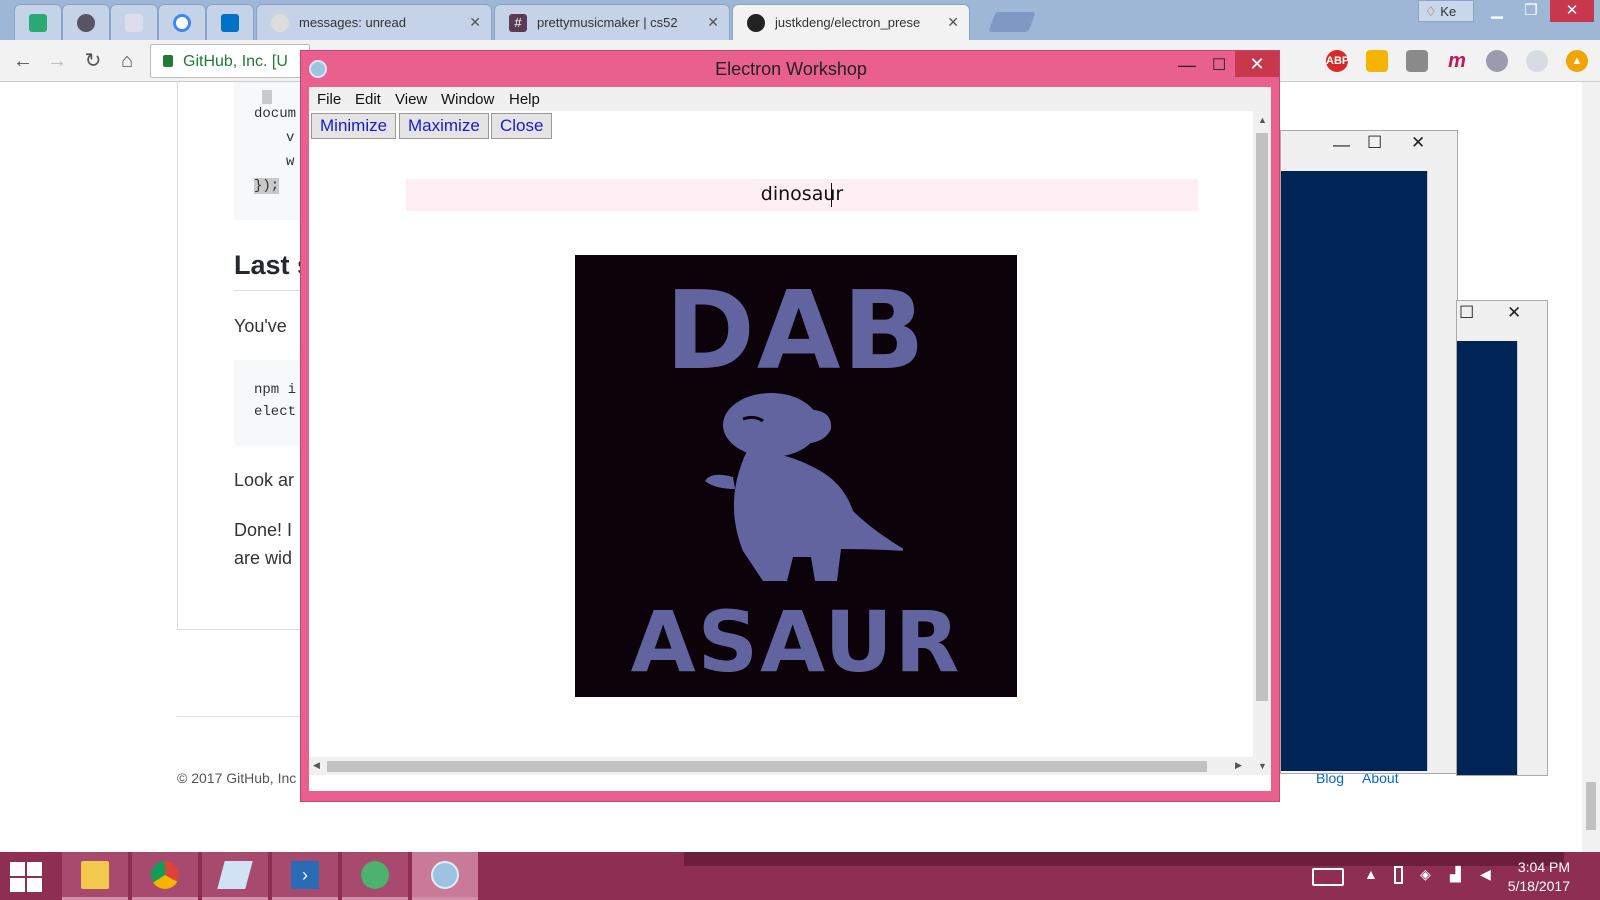 The image size is (1600, 900). I want to click on window-close-button: ✕, so click(1257, 64).